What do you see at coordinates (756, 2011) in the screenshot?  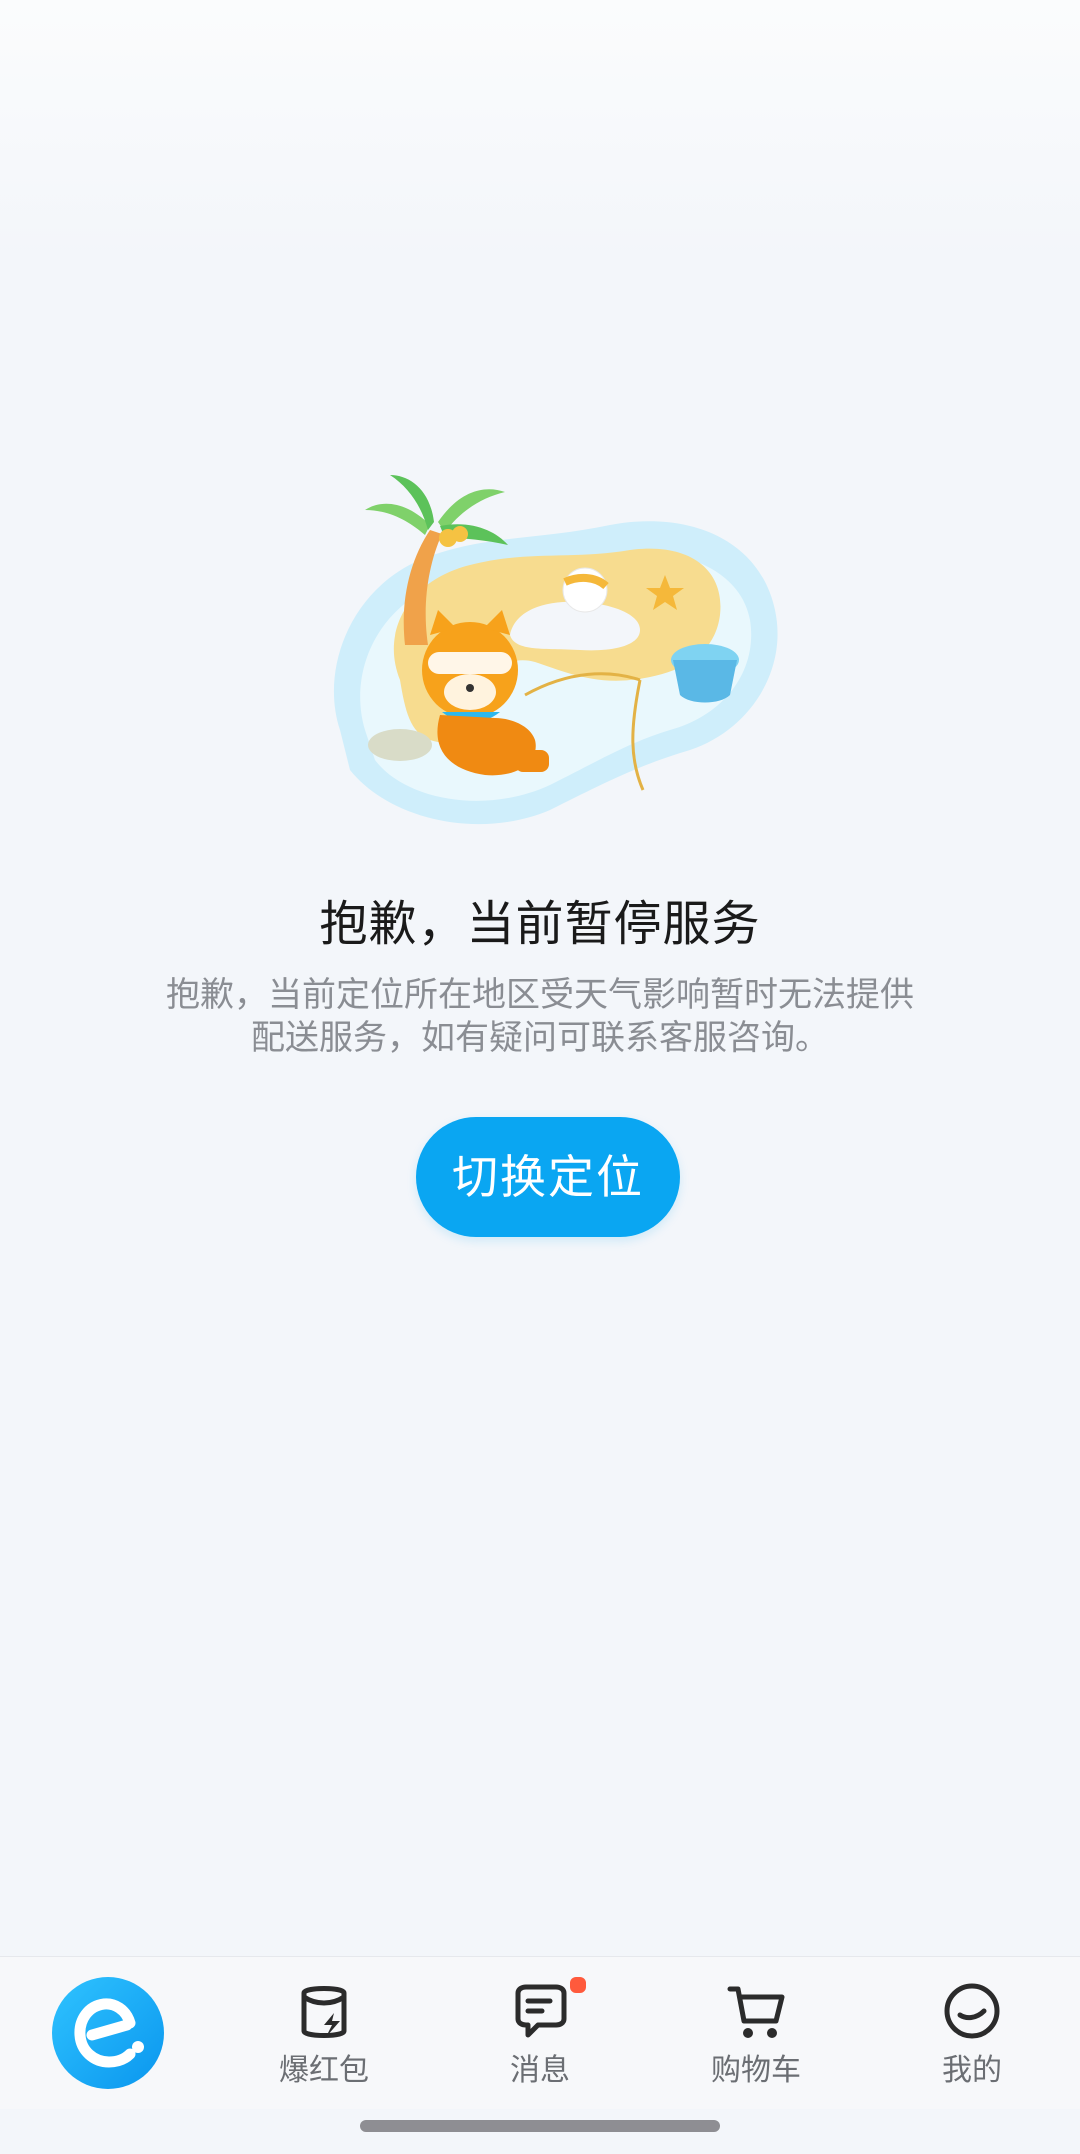 I see `cart-icon` at bounding box center [756, 2011].